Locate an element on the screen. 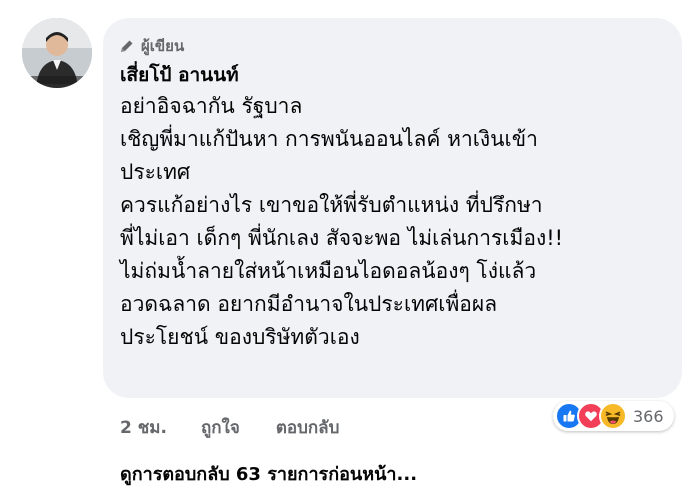 Image resolution: width=700 pixels, height=497 pixels. reply-button: ตอบกลับ is located at coordinates (308, 427).